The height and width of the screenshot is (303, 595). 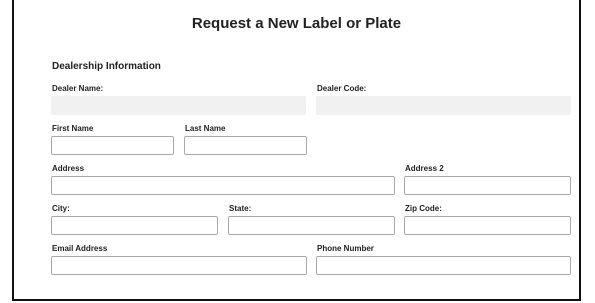 What do you see at coordinates (424, 168) in the screenshot?
I see `address2-label: Address 2` at bounding box center [424, 168].